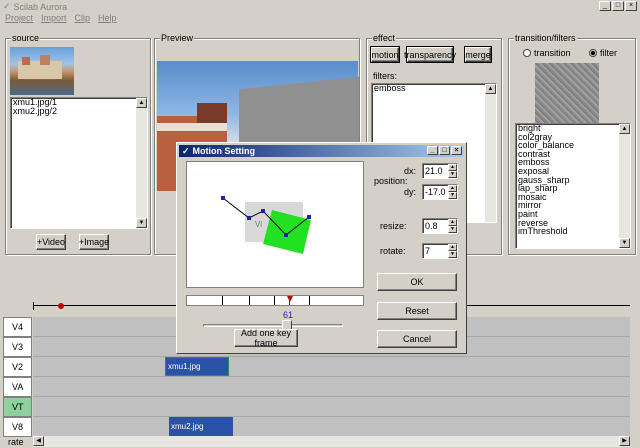 This screenshot has width=640, height=448. Describe the element at coordinates (54, 19) in the screenshot. I see `menu-import: Import` at that location.